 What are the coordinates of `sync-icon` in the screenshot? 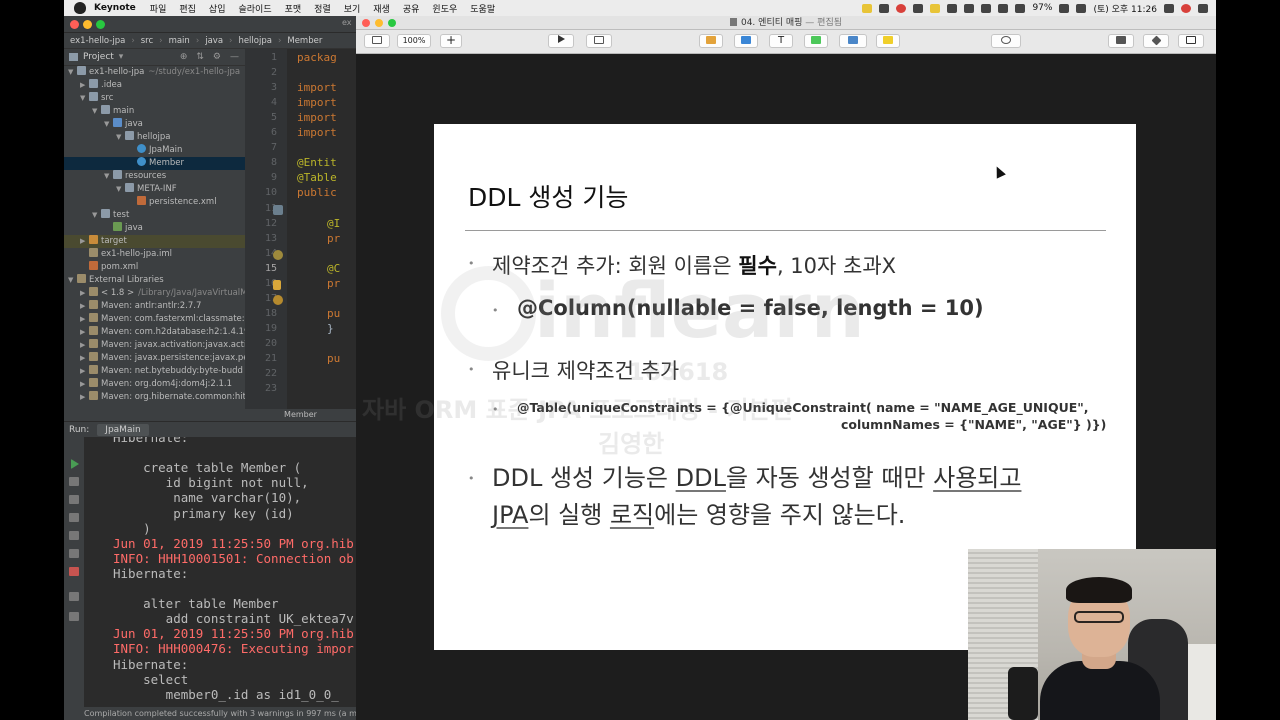 It's located at (901, 8).